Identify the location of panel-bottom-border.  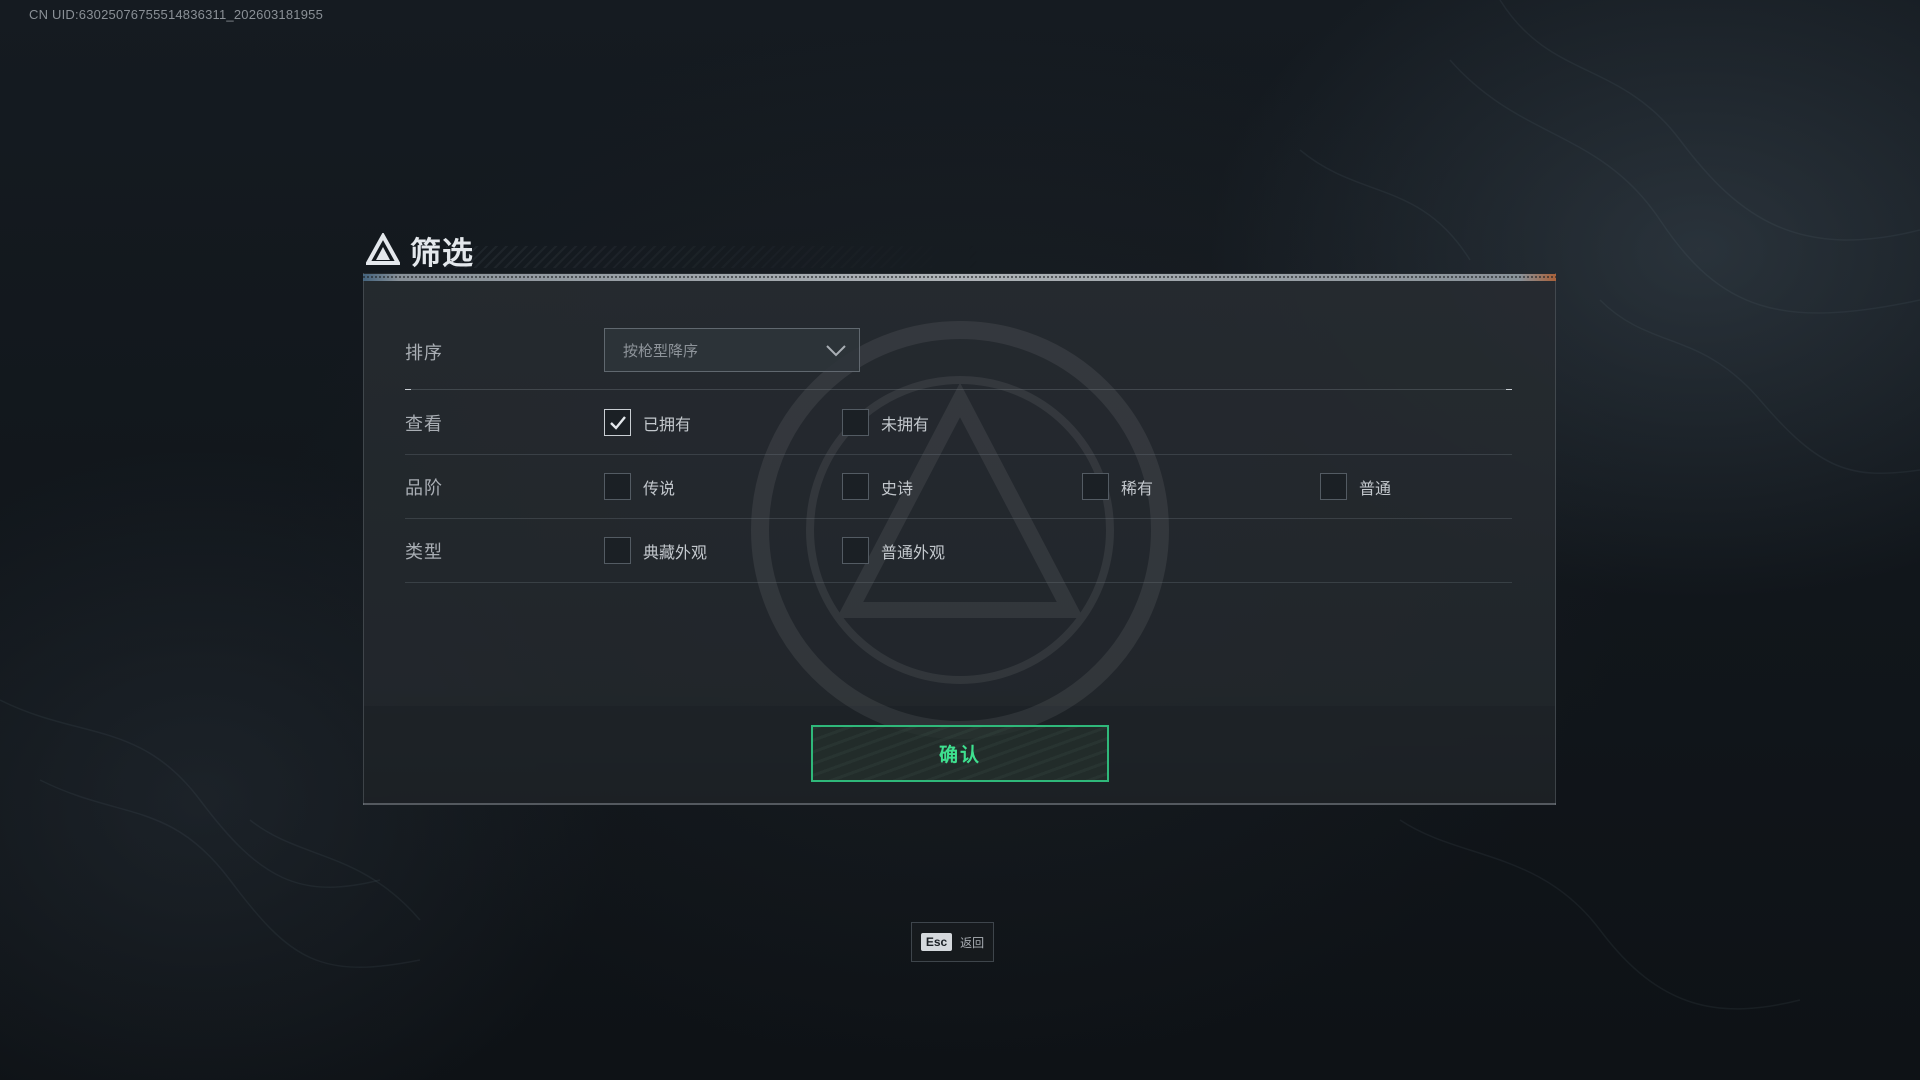
(959, 804).